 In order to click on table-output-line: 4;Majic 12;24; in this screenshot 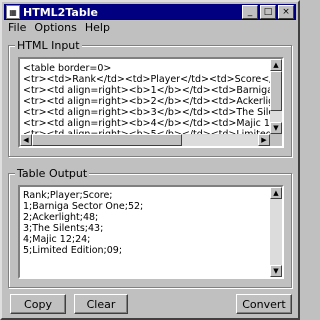, I will do `click(57, 239)`.